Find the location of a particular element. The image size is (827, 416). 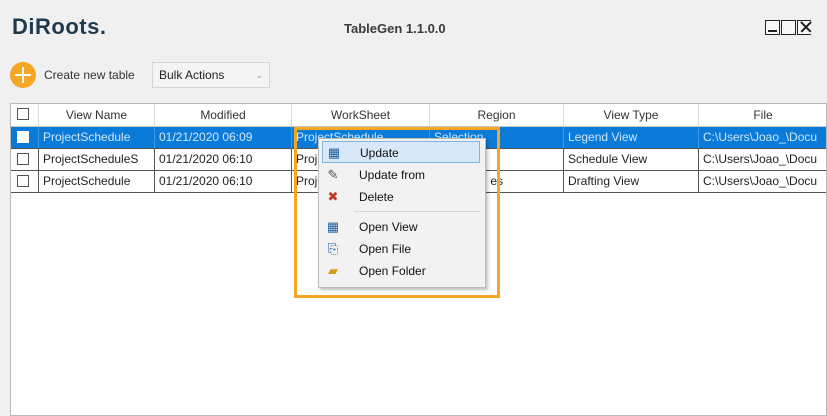

menu-item-label: Update is located at coordinates (379, 153).